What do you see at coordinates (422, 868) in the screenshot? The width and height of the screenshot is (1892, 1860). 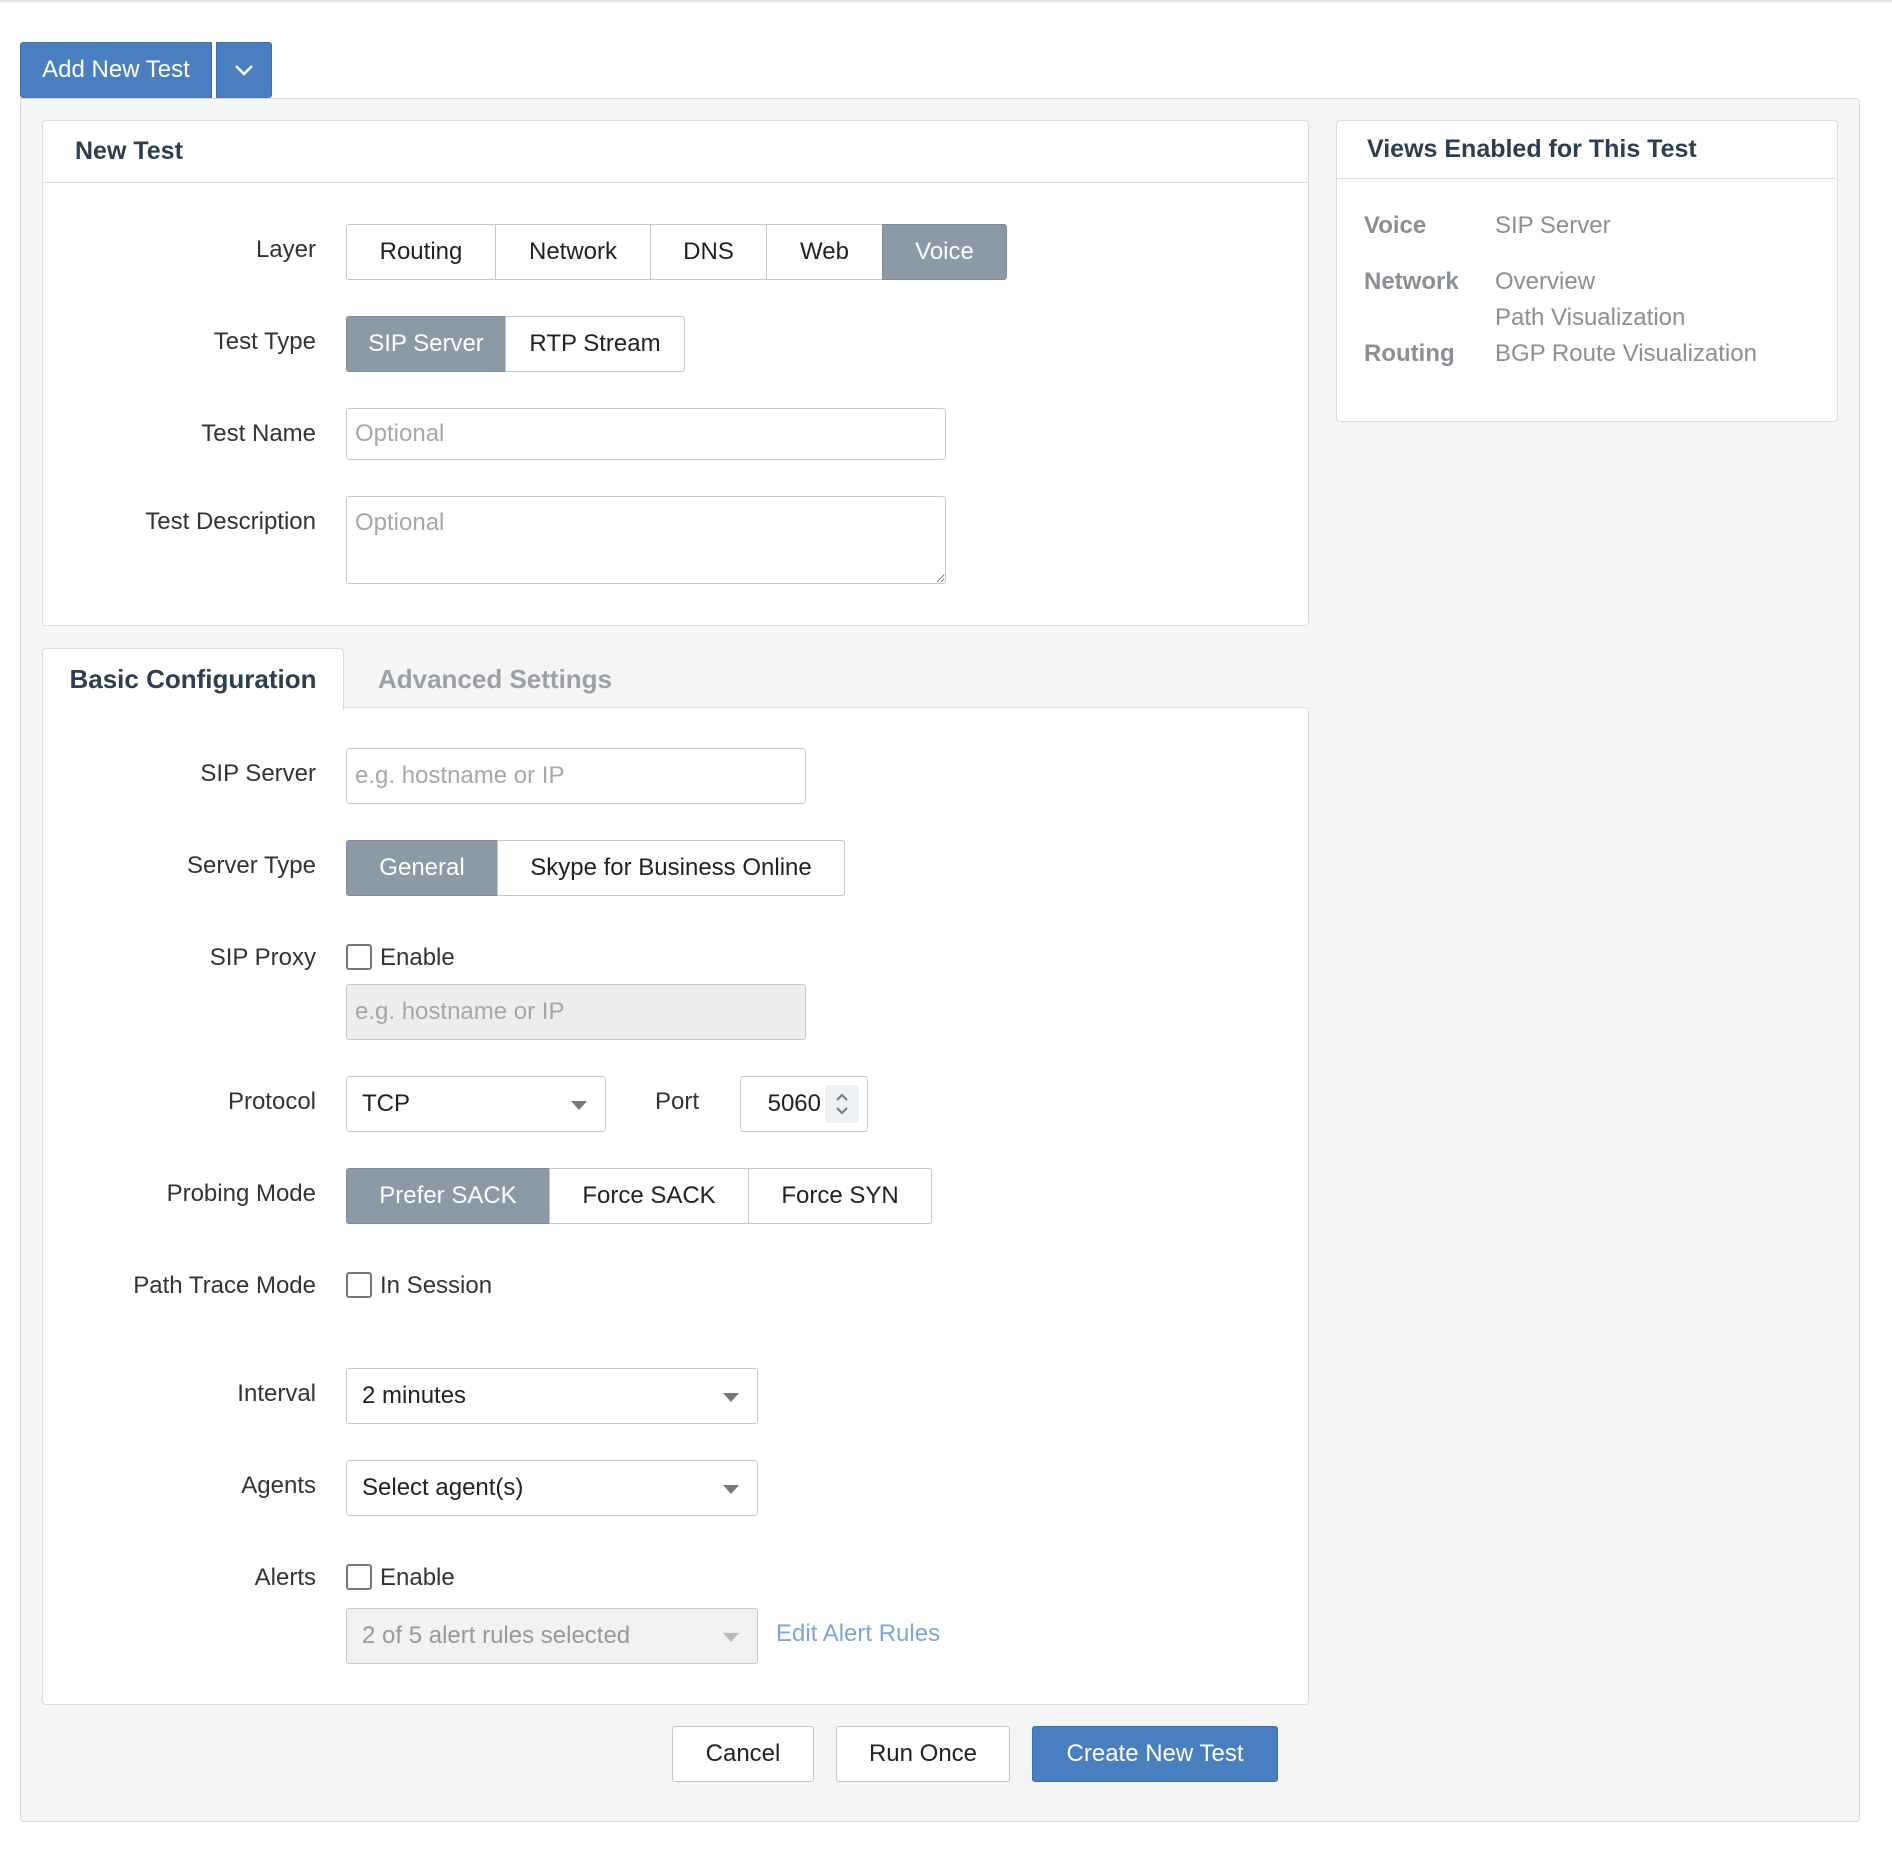 I see `server-type-general: General` at bounding box center [422, 868].